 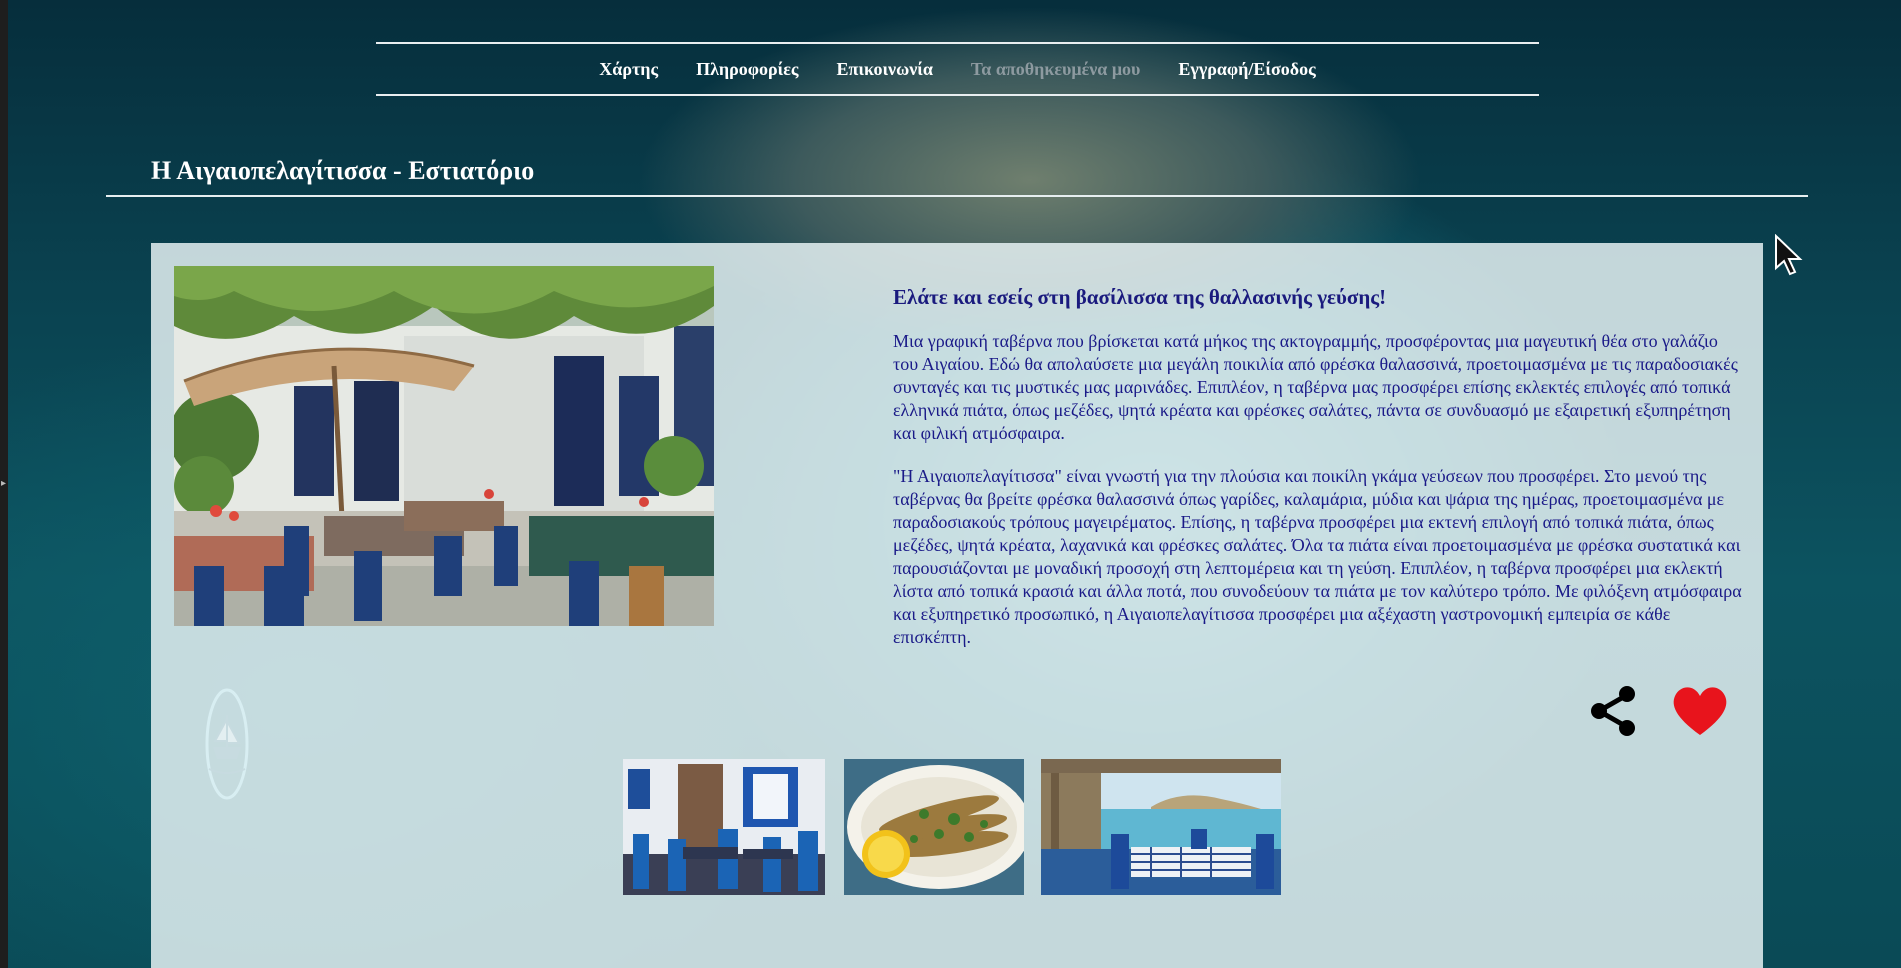 What do you see at coordinates (724, 827) in the screenshot?
I see `gallery-thumbnail-interior` at bounding box center [724, 827].